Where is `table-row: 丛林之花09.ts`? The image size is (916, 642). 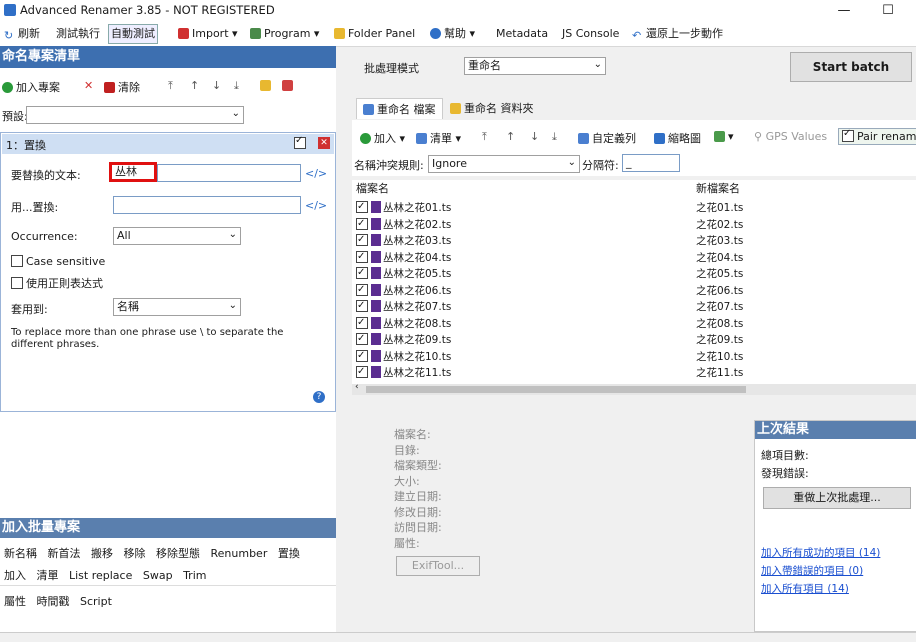
table-row: 丛林之花09.ts is located at coordinates (403, 339).